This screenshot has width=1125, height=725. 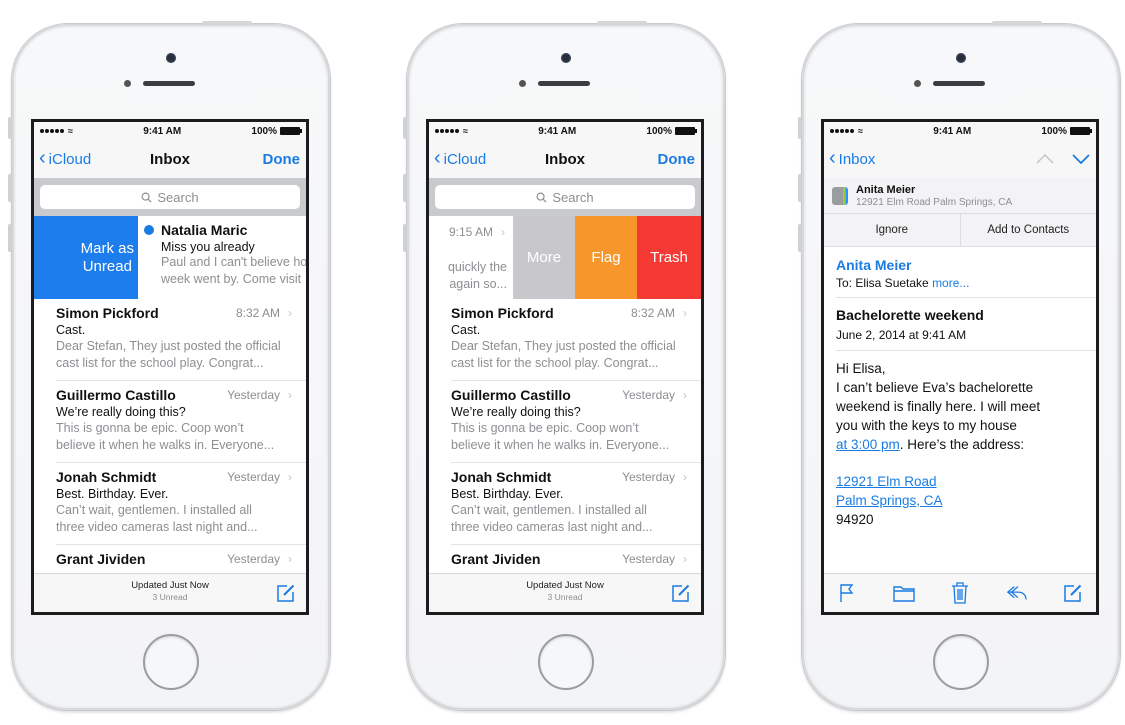 I want to click on trash-icon, so click(x=960, y=593).